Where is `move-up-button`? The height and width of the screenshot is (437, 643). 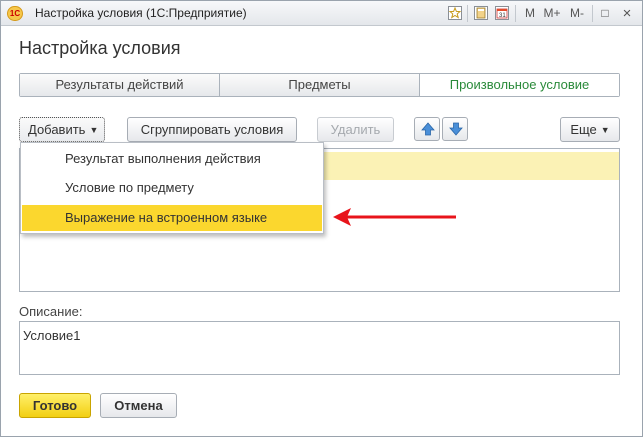 move-up-button is located at coordinates (427, 129).